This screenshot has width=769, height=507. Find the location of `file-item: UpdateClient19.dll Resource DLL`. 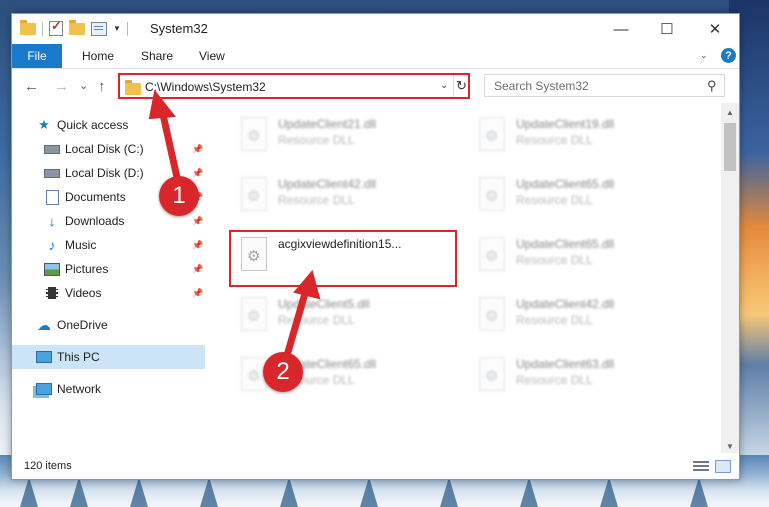

file-item: UpdateClient19.dll Resource DLL is located at coordinates (581, 137).